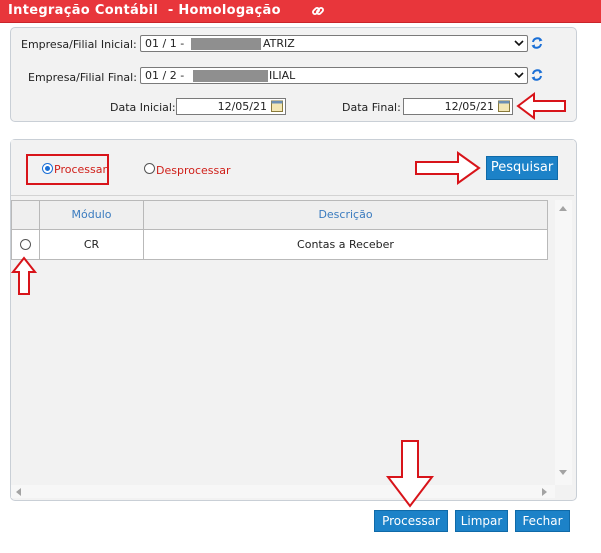 This screenshot has width=601, height=553. What do you see at coordinates (165, 75) in the screenshot?
I see `empresa-final-prefix: 01 / 2 -` at bounding box center [165, 75].